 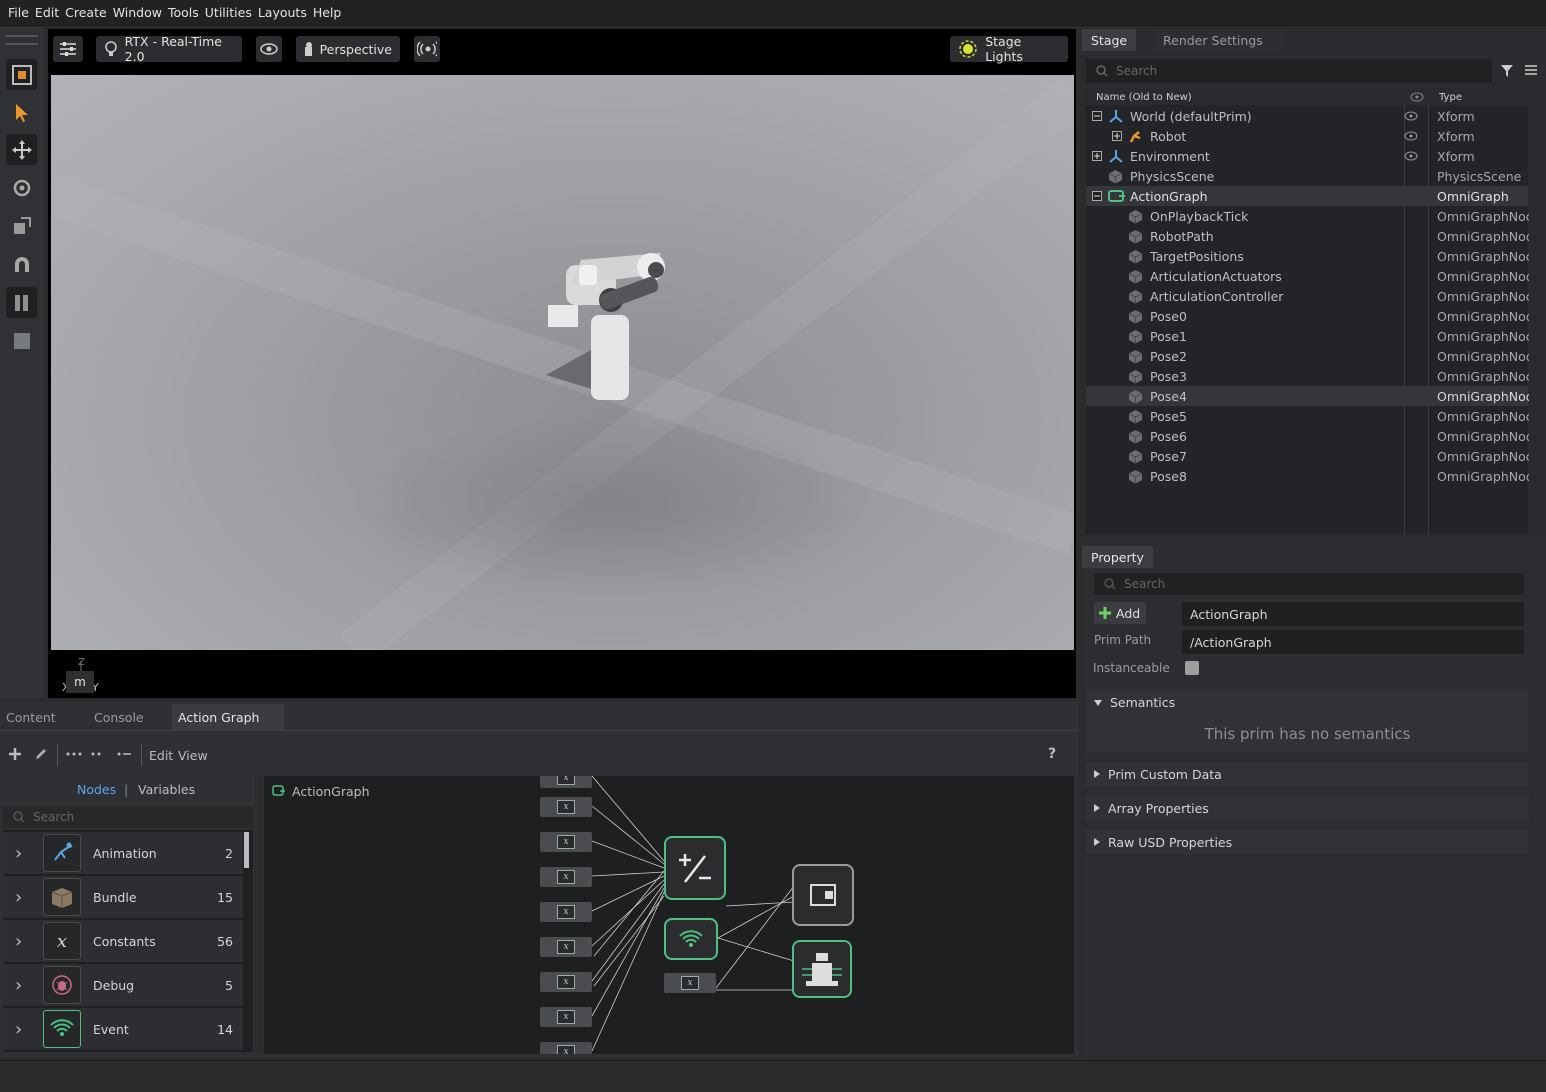 What do you see at coordinates (15, 754) in the screenshot?
I see `plus-icon` at bounding box center [15, 754].